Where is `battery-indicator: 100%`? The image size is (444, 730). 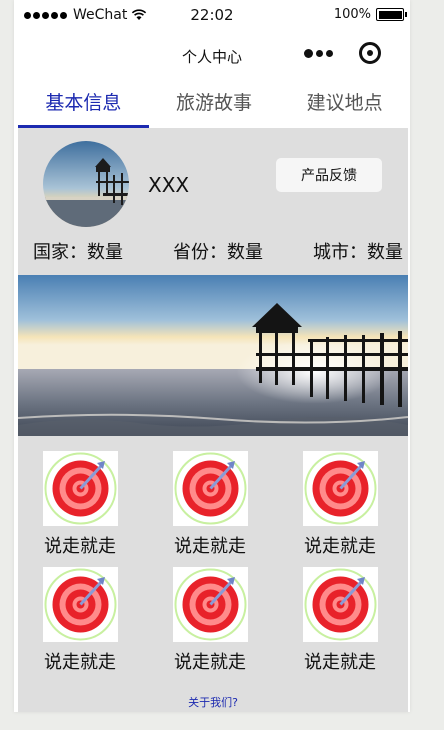
battery-indicator: 100% is located at coordinates (370, 14).